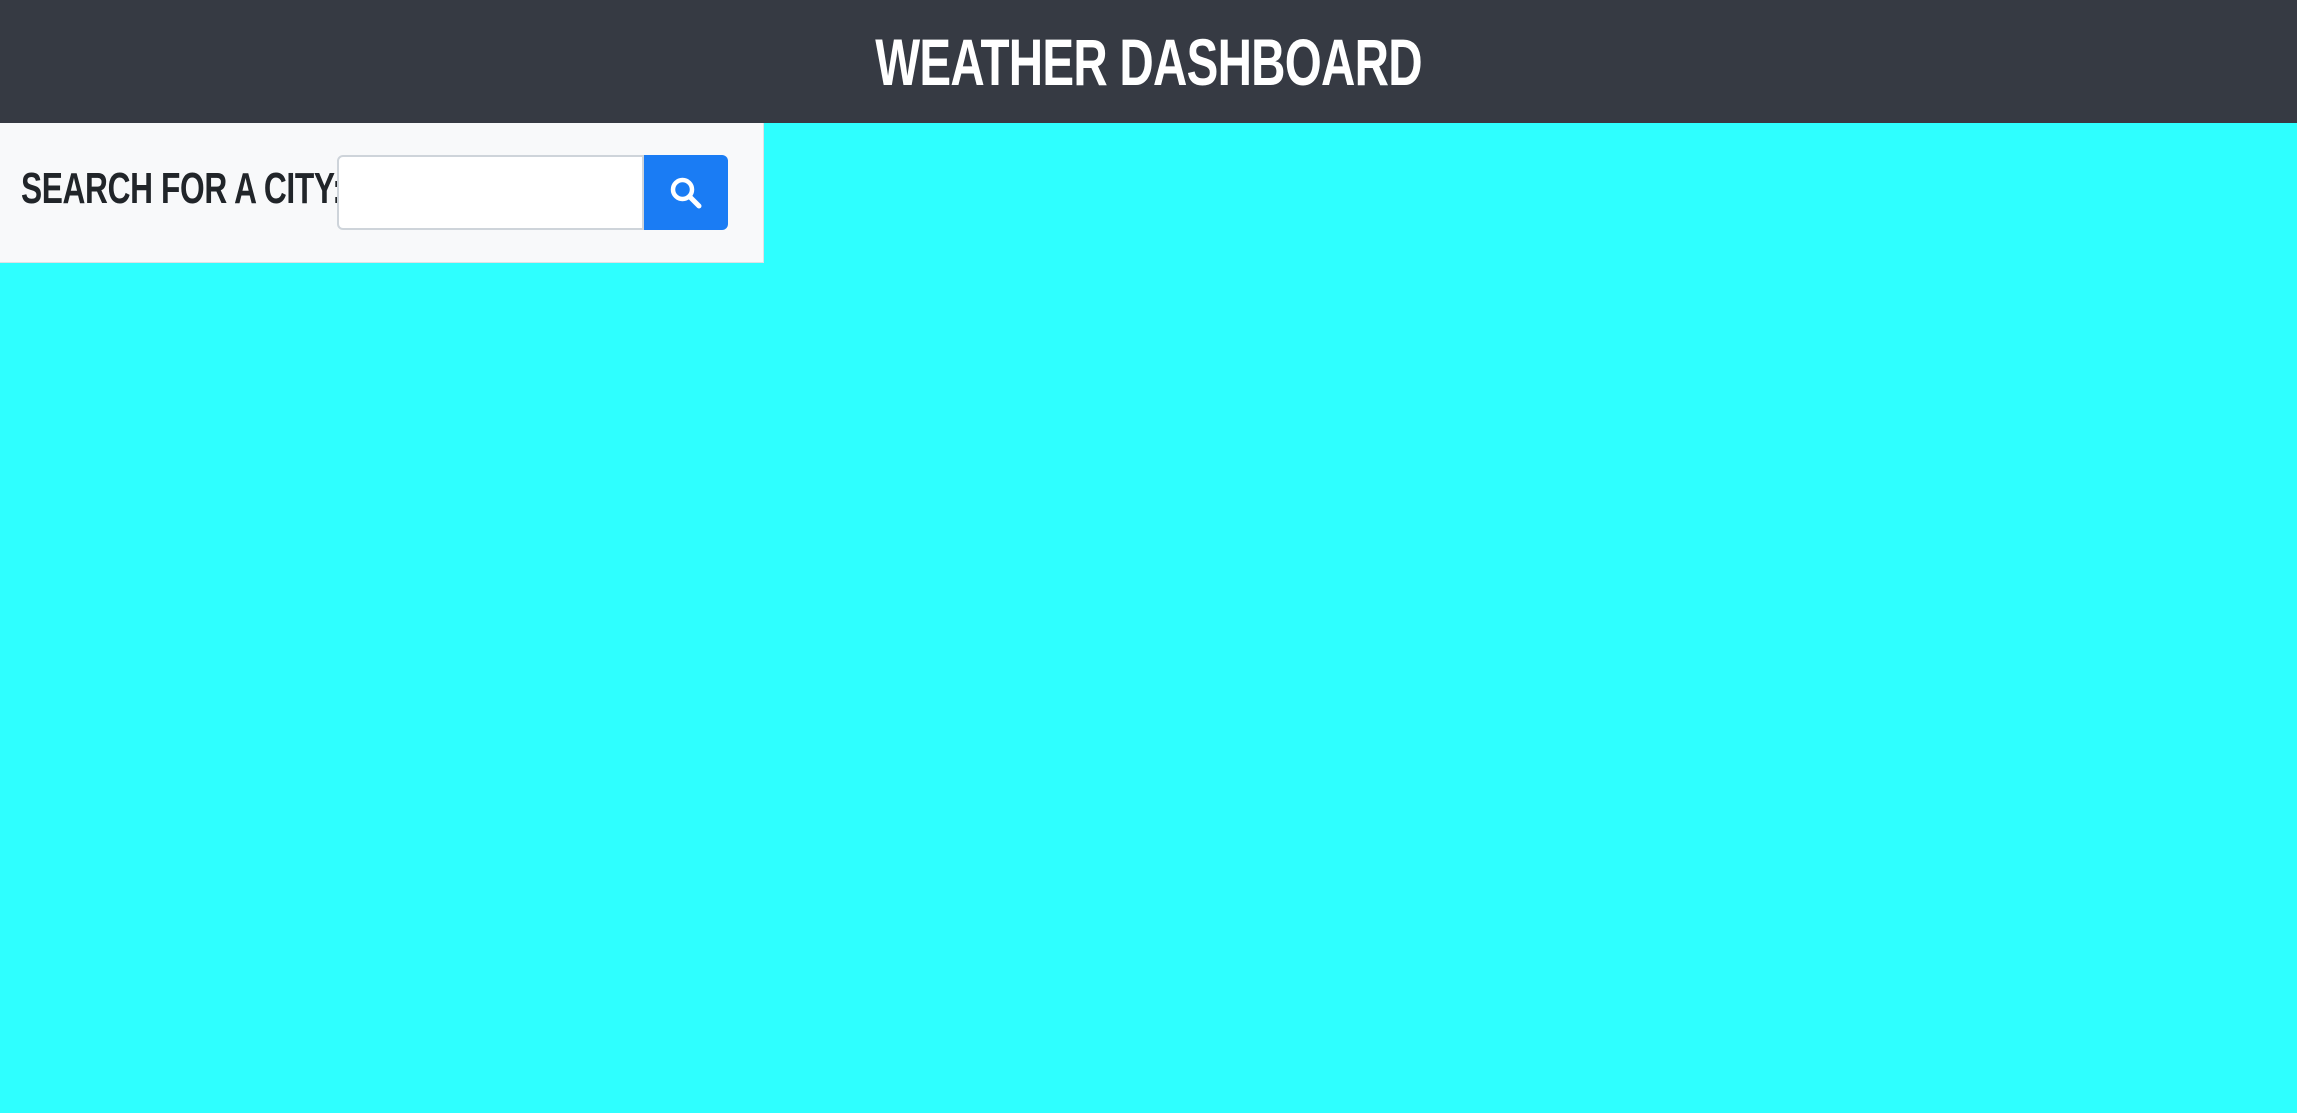 This screenshot has width=2297, height=1113. I want to click on page-header: Weather Dashboard, so click(1148, 61).